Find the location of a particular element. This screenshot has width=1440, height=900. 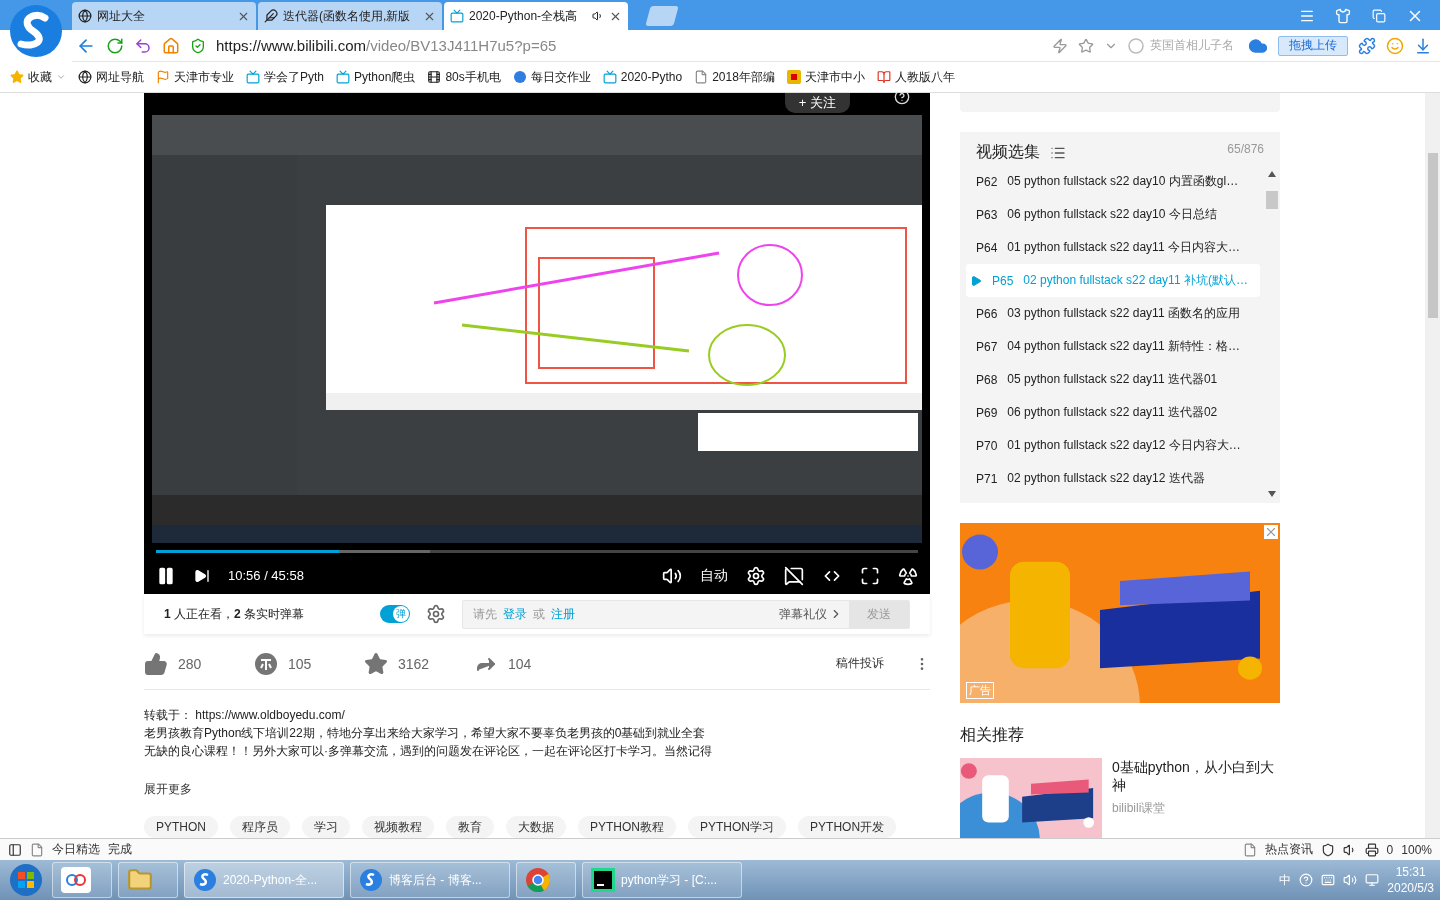

puzzle-icon is located at coordinates (1367, 45).